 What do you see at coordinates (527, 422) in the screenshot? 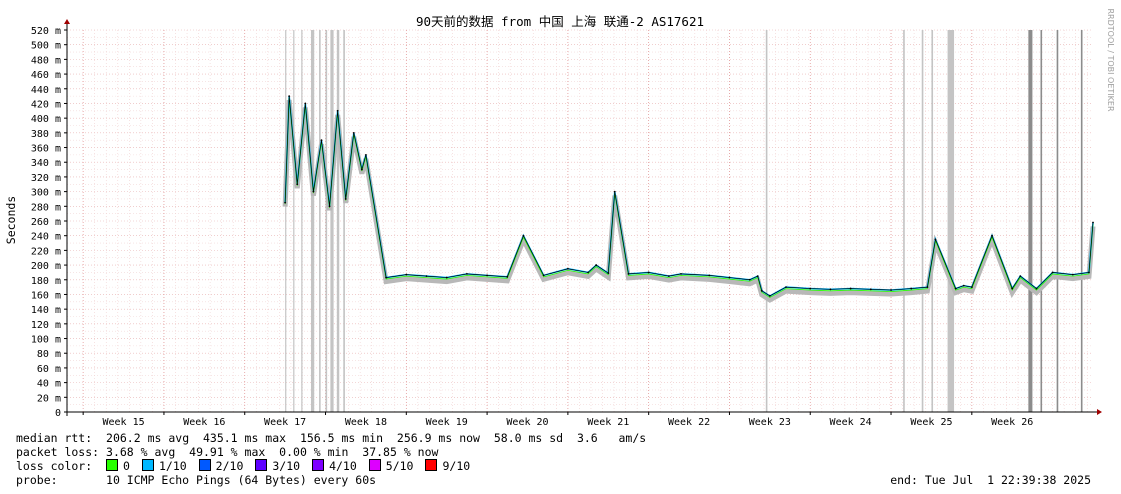
I see `x-tick-label: Week 20` at bounding box center [527, 422].